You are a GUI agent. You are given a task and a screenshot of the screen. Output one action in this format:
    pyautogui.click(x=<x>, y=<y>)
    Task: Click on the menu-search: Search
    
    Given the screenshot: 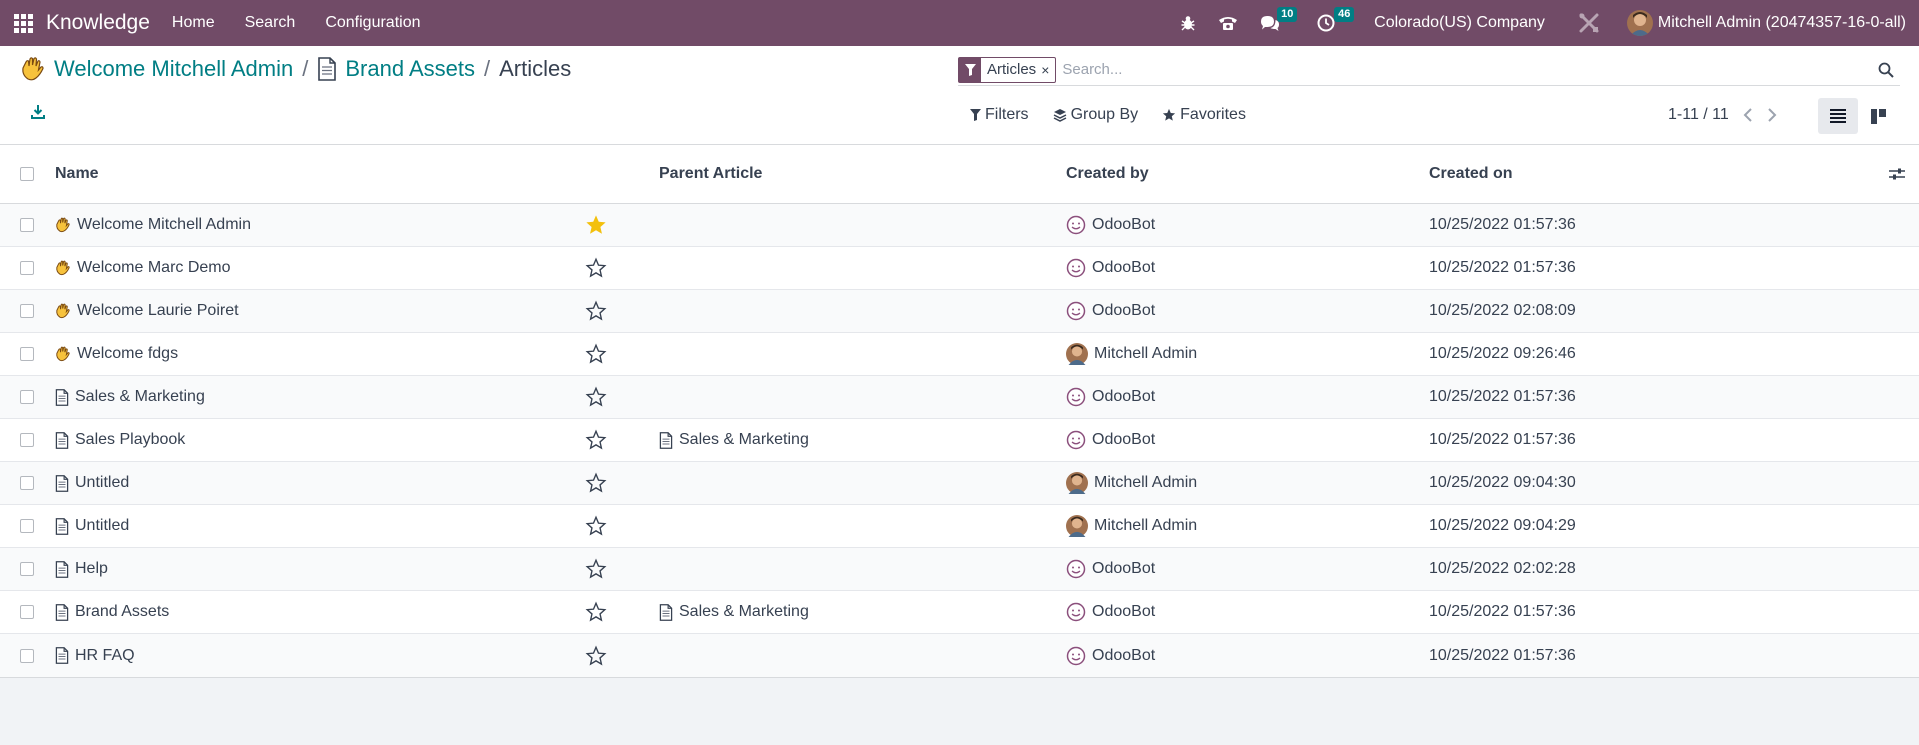 What is the action you would take?
    pyautogui.click(x=270, y=23)
    